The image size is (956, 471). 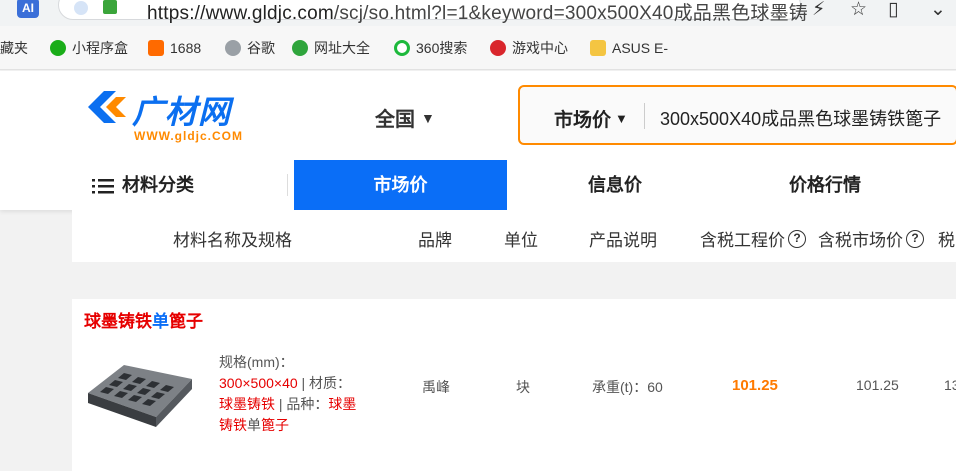 I want to click on search-box: 市场价 ▼ 300x500X40成品黑色球墨铸铁篦子, so click(x=737, y=115).